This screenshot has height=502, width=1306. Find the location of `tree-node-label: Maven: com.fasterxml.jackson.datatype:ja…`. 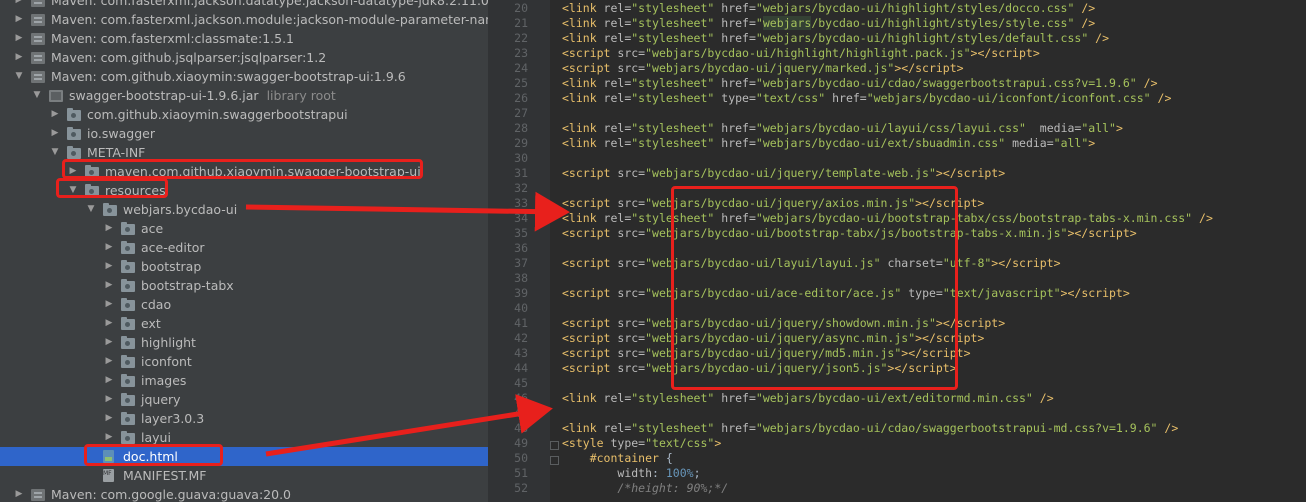

tree-node-label: Maven: com.fasterxml.jackson.datatype:ja… is located at coordinates (269, 4).